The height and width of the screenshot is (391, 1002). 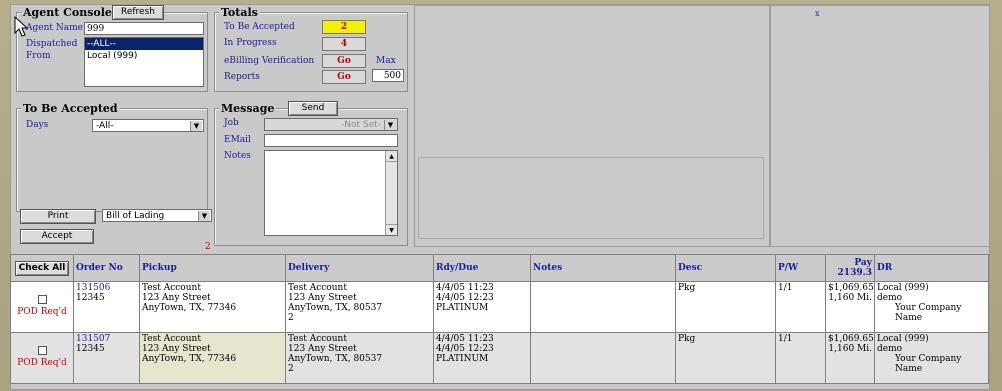 I want to click on to-be-accepted-total-label: To Be Accepted, so click(x=259, y=27).